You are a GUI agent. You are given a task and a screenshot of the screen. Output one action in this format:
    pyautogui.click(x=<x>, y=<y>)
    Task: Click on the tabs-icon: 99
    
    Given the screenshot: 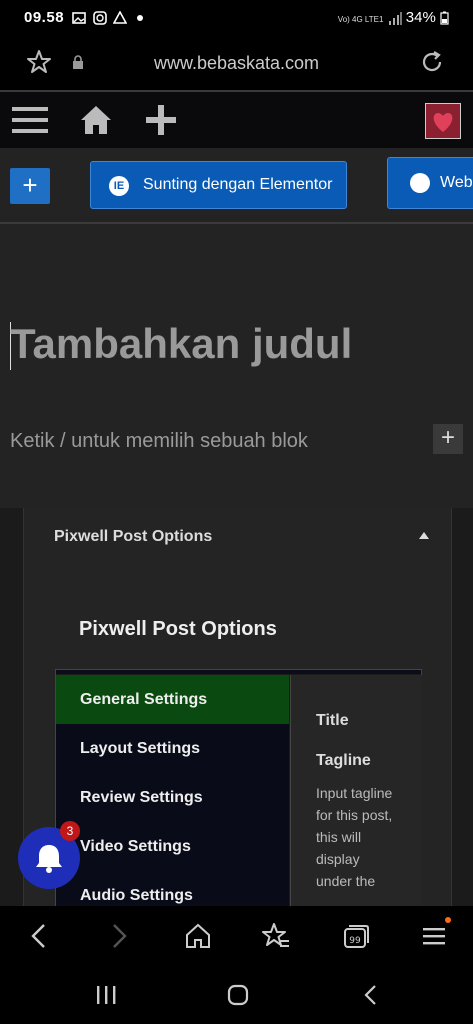 What is the action you would take?
    pyautogui.click(x=356, y=936)
    